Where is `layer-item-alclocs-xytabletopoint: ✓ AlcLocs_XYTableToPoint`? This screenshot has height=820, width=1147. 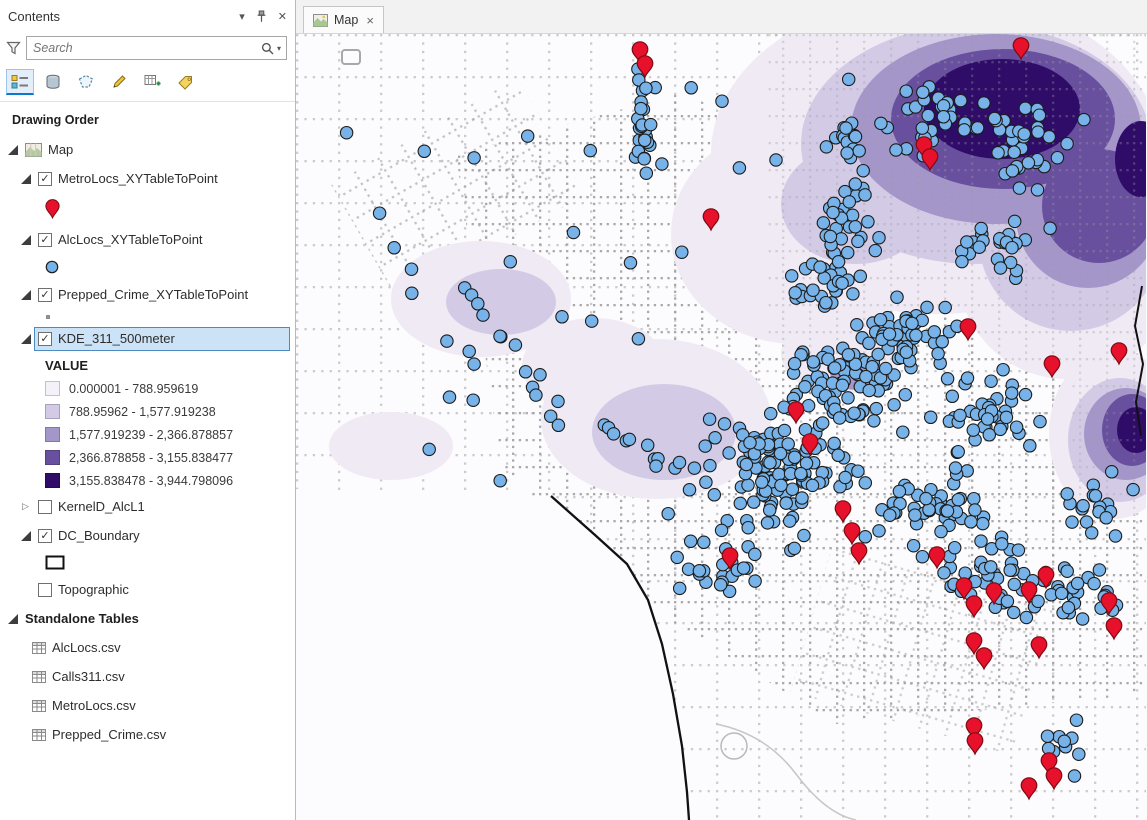 layer-item-alclocs-xytabletopoint: ✓ AlcLocs_XYTableToPoint is located at coordinates (147, 239).